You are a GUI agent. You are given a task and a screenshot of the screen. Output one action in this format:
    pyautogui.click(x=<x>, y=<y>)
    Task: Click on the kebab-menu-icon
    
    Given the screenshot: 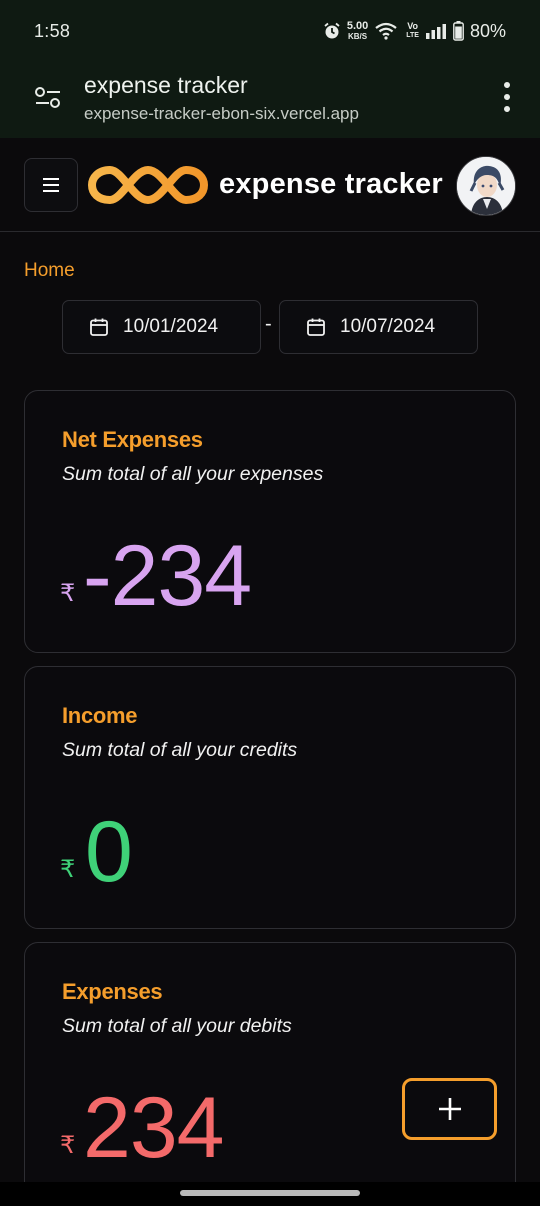 What is the action you would take?
    pyautogui.click(x=507, y=97)
    